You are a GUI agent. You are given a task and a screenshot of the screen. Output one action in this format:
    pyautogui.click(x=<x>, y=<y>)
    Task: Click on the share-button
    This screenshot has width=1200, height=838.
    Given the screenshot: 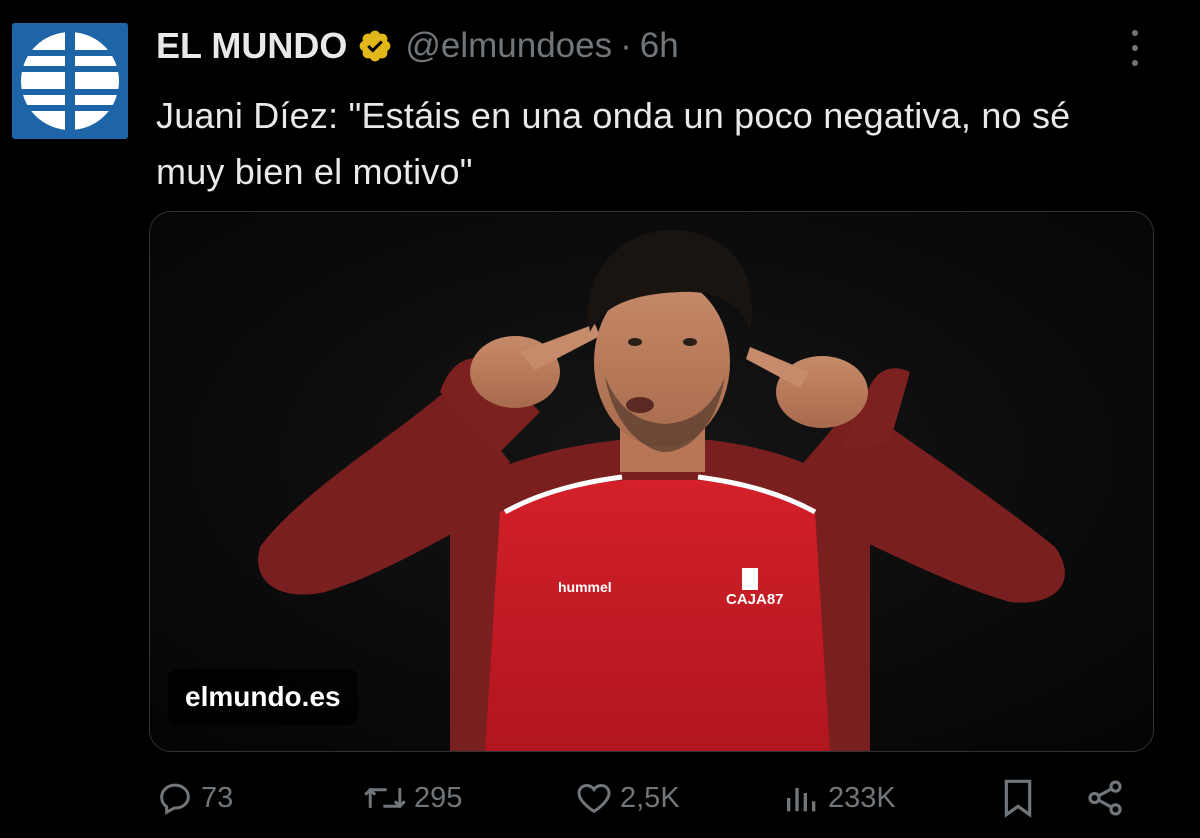 What is the action you would take?
    pyautogui.click(x=1105, y=798)
    